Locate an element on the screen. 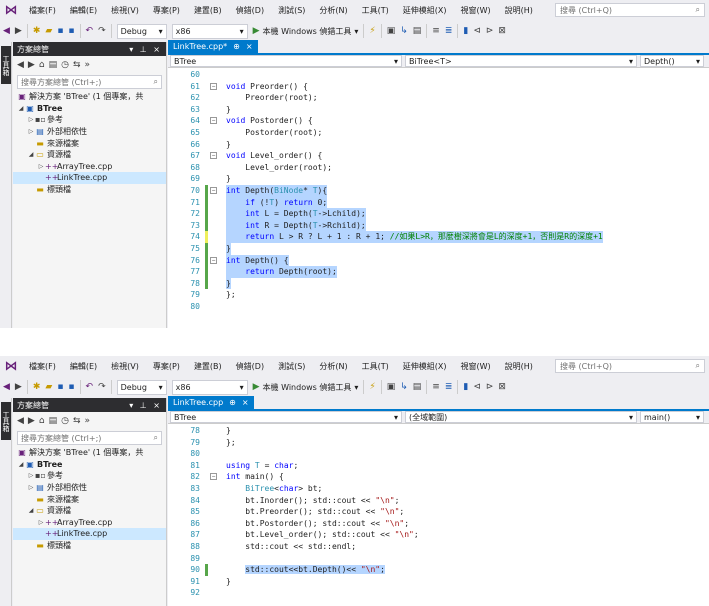 The image size is (709, 606). code-line: 82 − int main() { is located at coordinates (438, 477).